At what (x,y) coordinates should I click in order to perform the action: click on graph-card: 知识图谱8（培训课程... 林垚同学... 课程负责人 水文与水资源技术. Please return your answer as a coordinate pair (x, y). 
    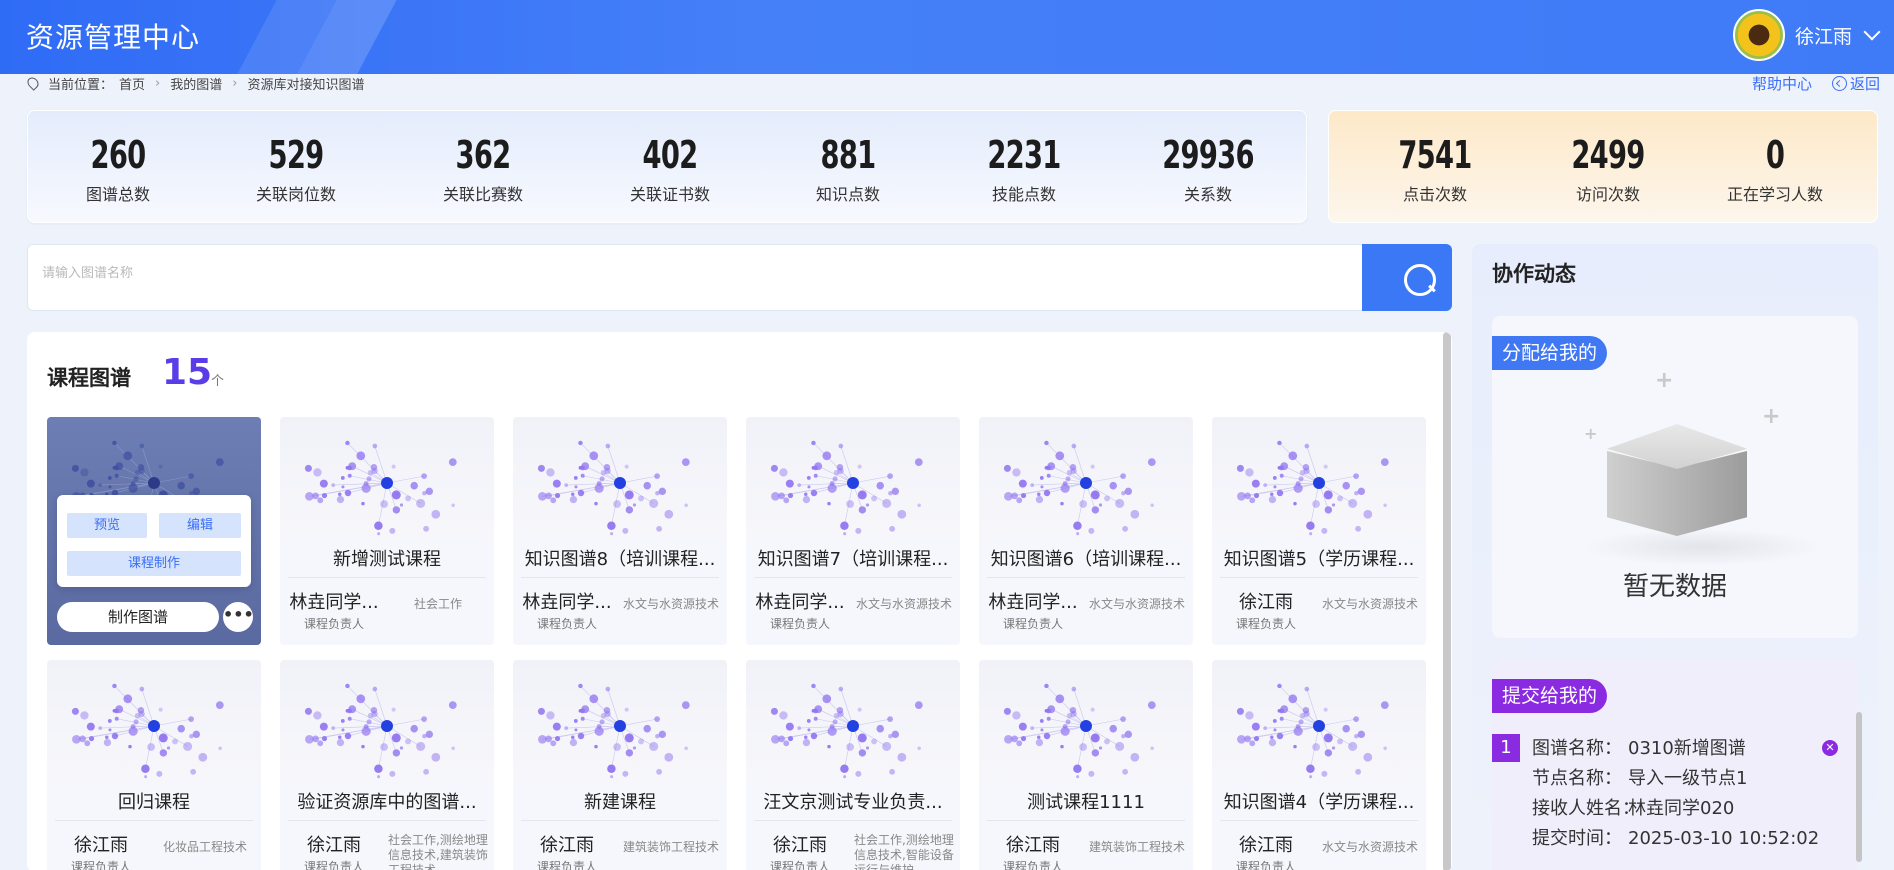
    Looking at the image, I should click on (620, 531).